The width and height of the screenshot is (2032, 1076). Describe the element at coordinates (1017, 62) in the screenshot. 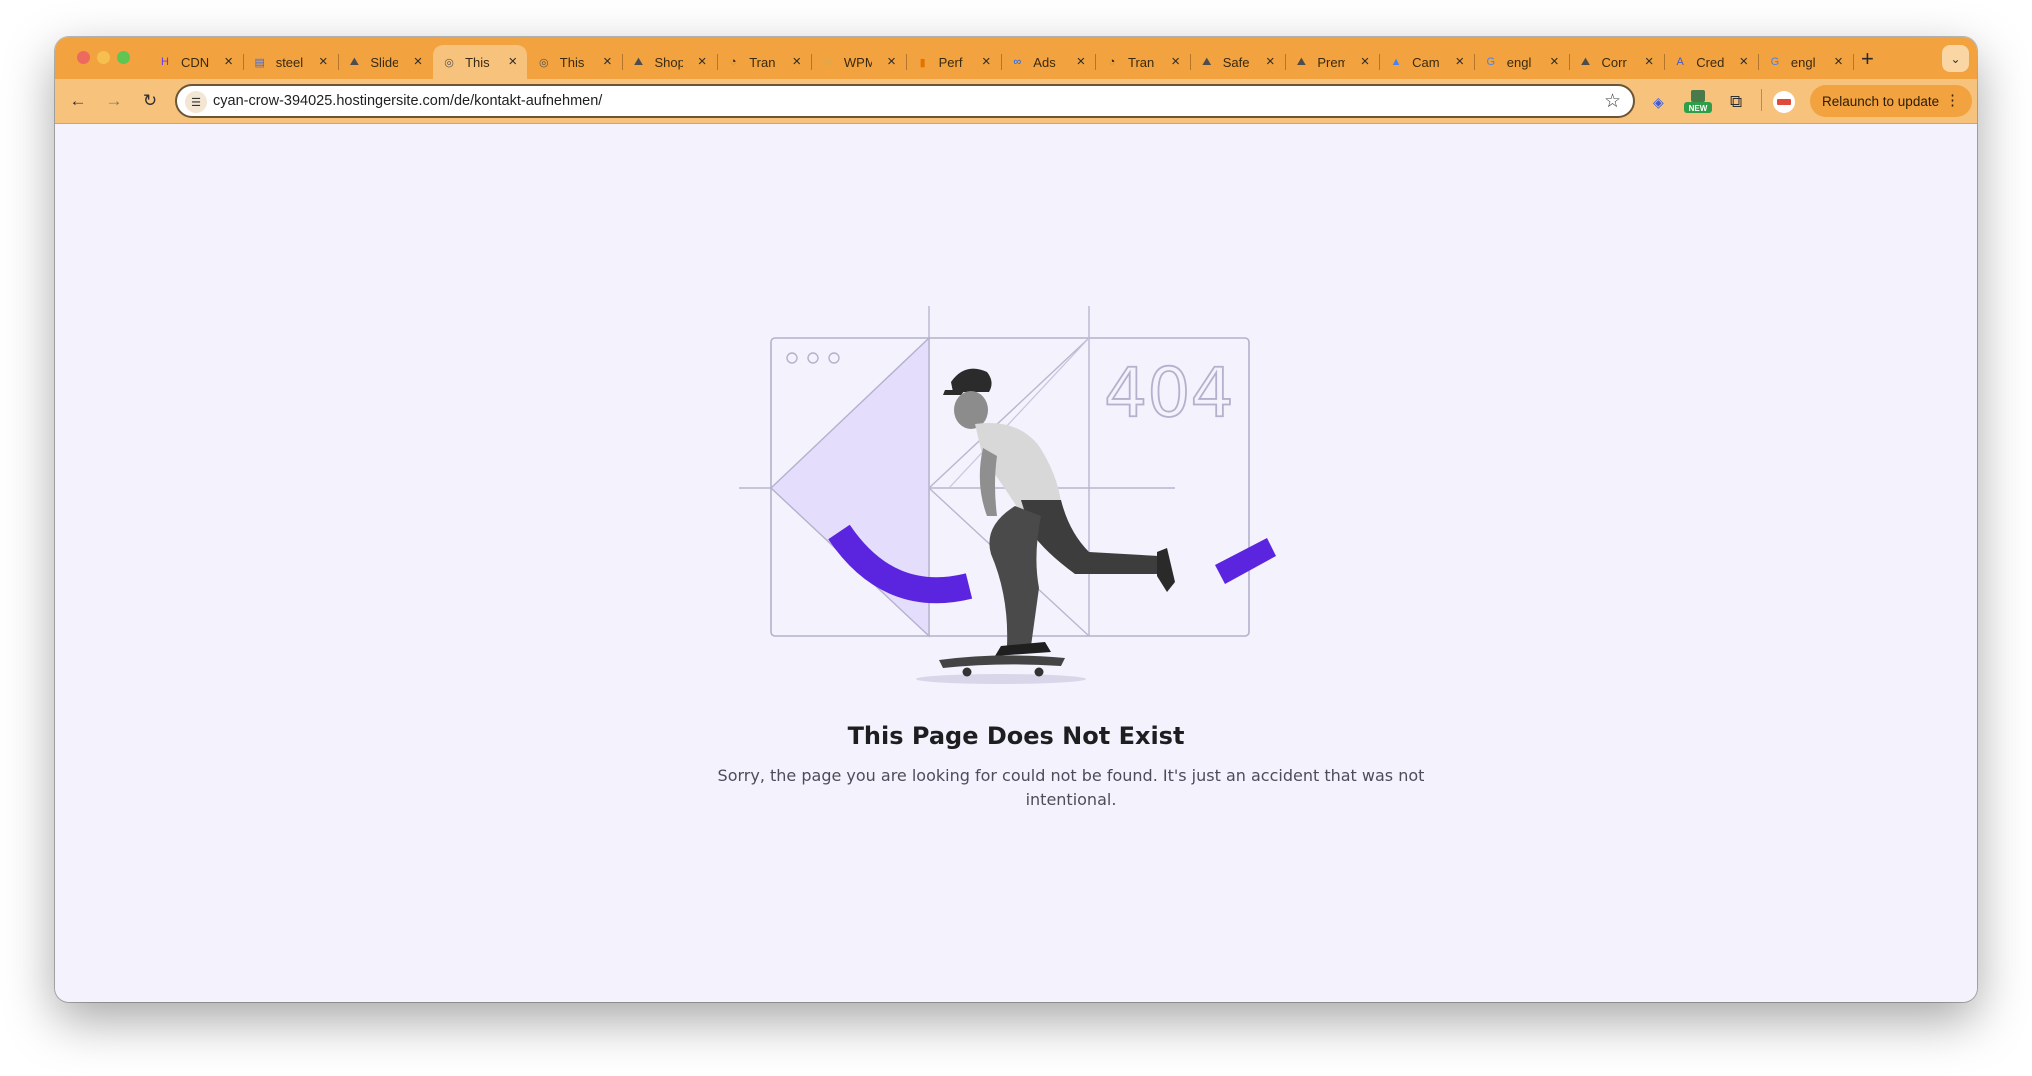

I see `meta-icon: ∞` at that location.